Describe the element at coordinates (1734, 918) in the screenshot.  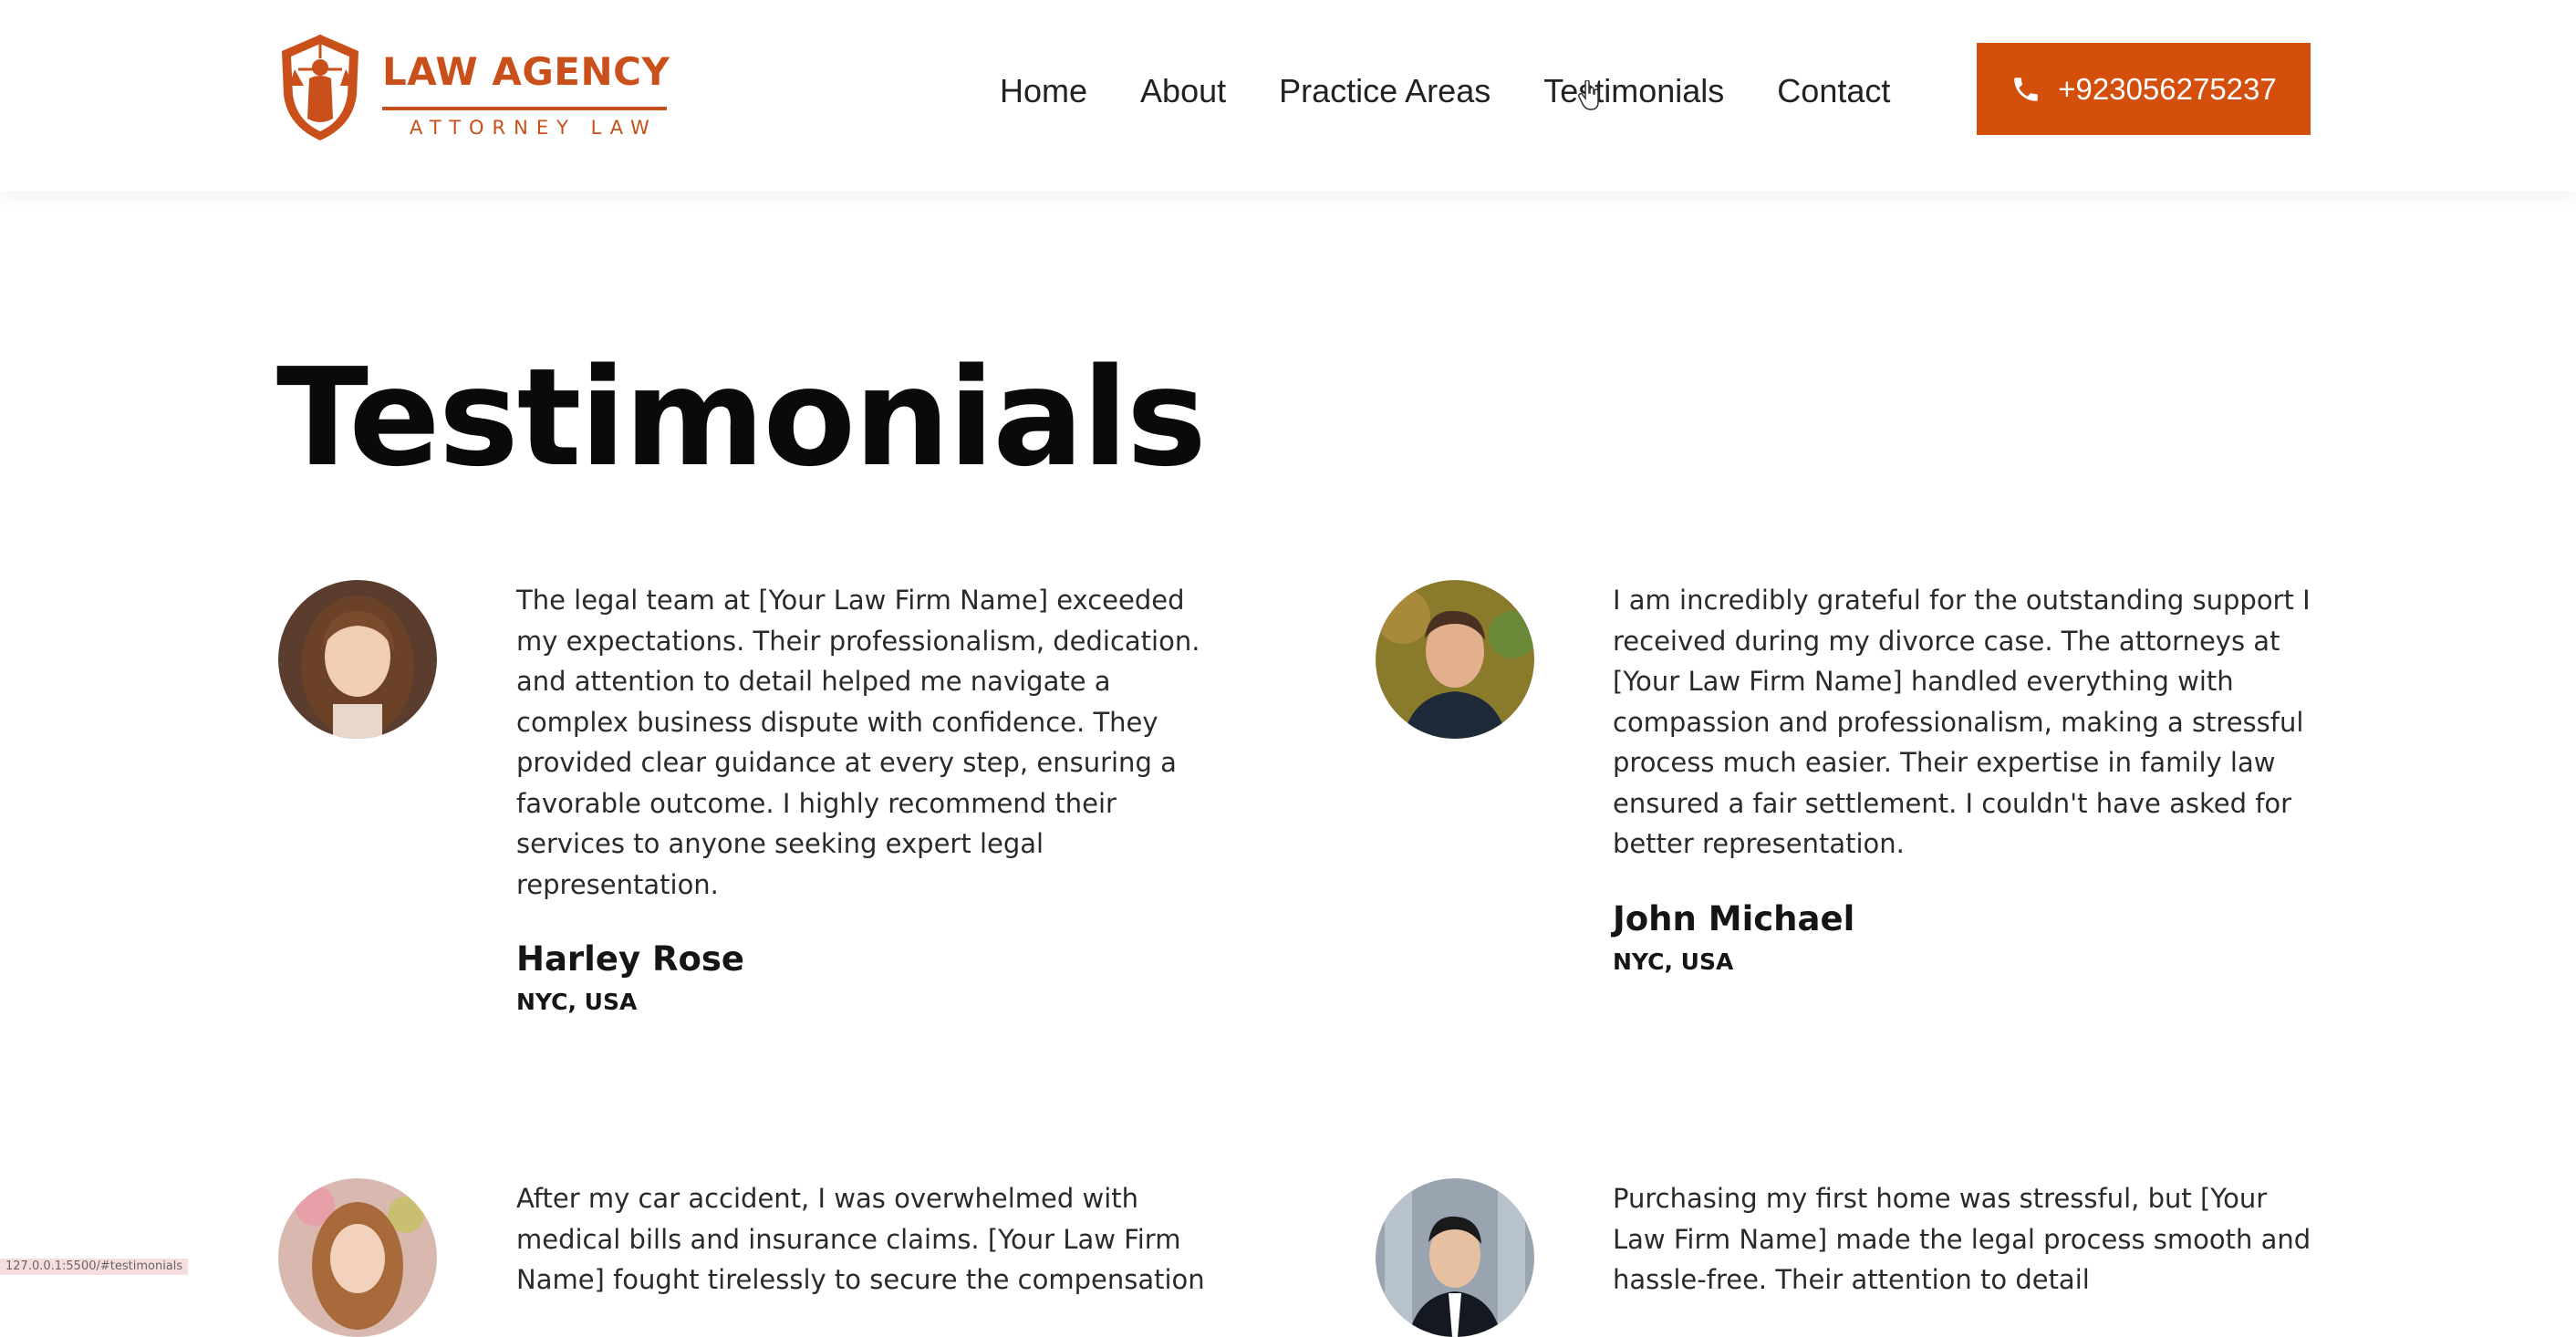
I see `author-name: John Michael` at that location.